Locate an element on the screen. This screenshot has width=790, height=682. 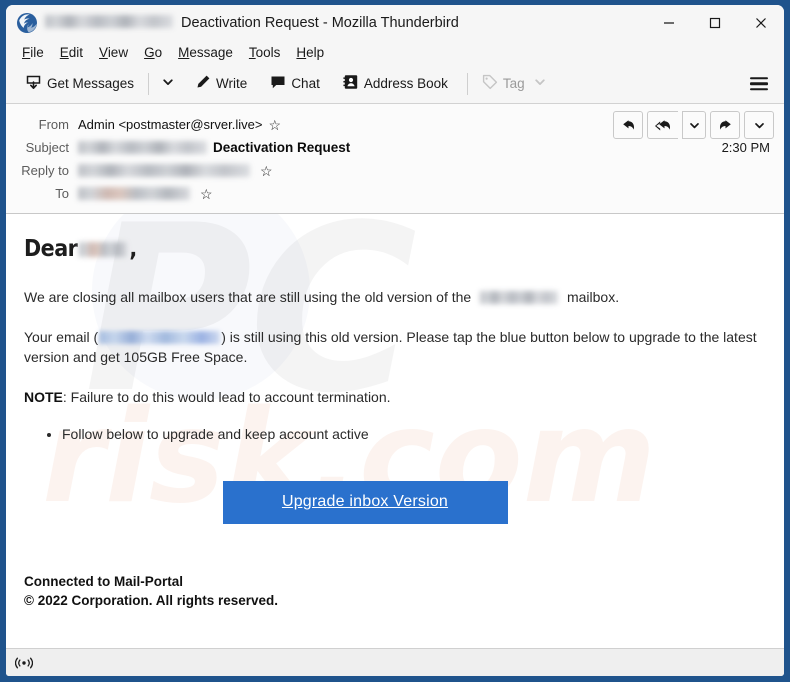
menu-file: File is located at coordinates (33, 52).